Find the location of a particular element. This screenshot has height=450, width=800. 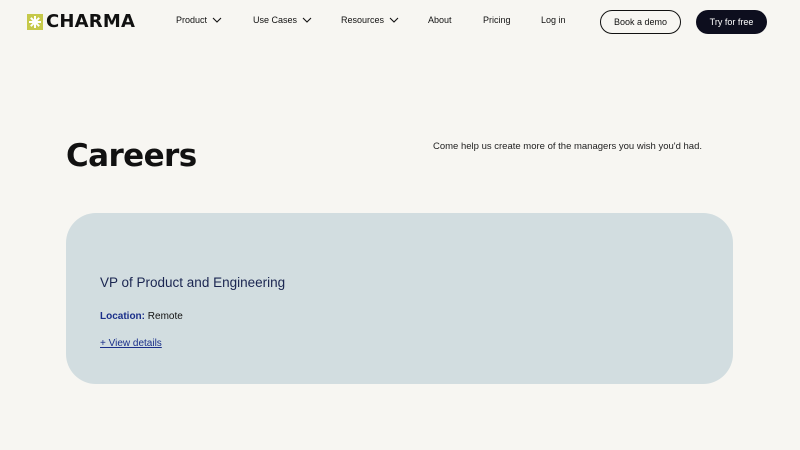

location-label: Location: is located at coordinates (122, 316).